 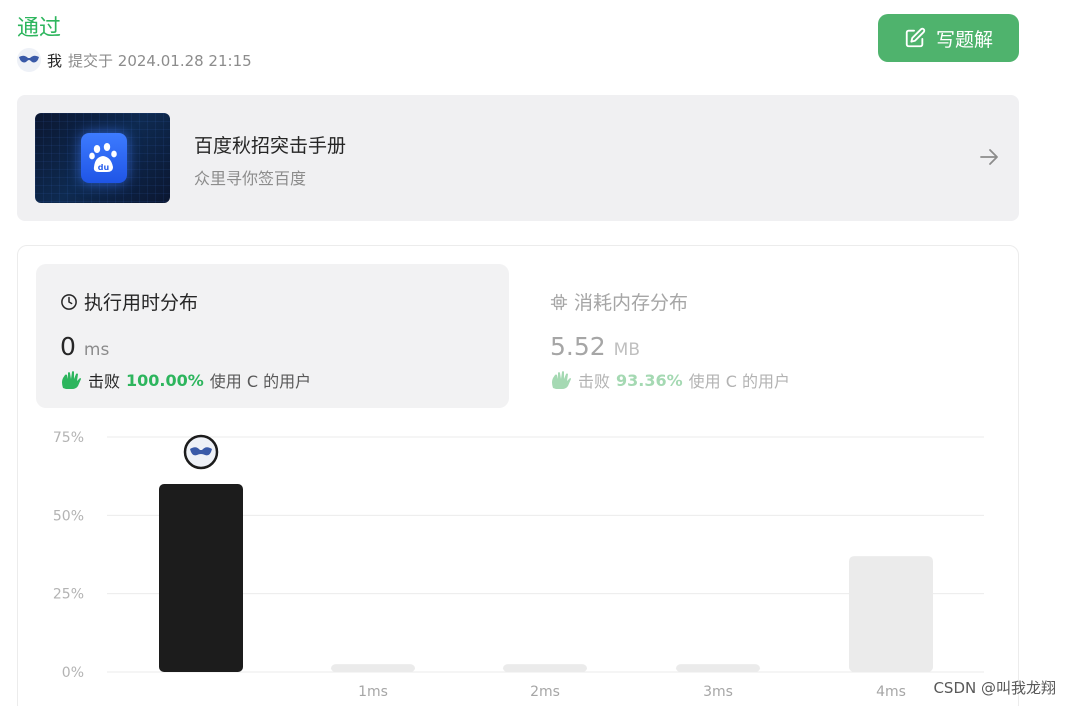 I want to click on clock-icon, so click(x=69, y=302).